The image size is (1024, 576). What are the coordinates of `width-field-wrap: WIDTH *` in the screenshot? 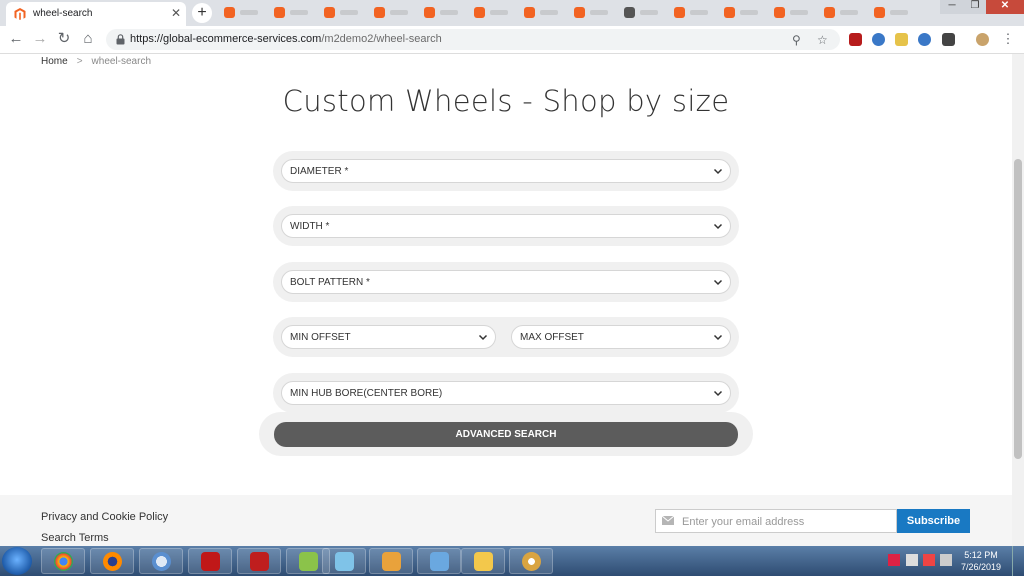 It's located at (506, 226).